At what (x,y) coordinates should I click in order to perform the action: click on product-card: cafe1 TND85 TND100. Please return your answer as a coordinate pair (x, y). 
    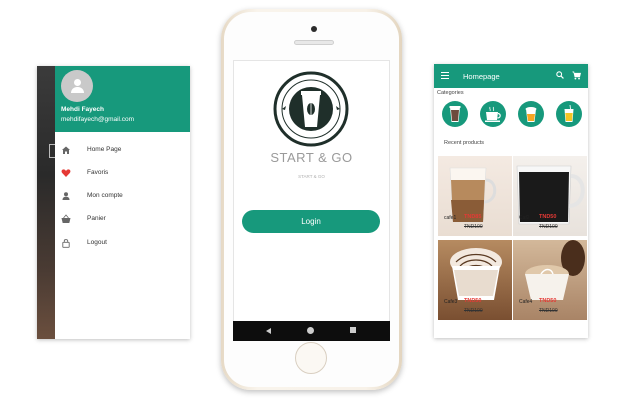
    Looking at the image, I should click on (475, 196).